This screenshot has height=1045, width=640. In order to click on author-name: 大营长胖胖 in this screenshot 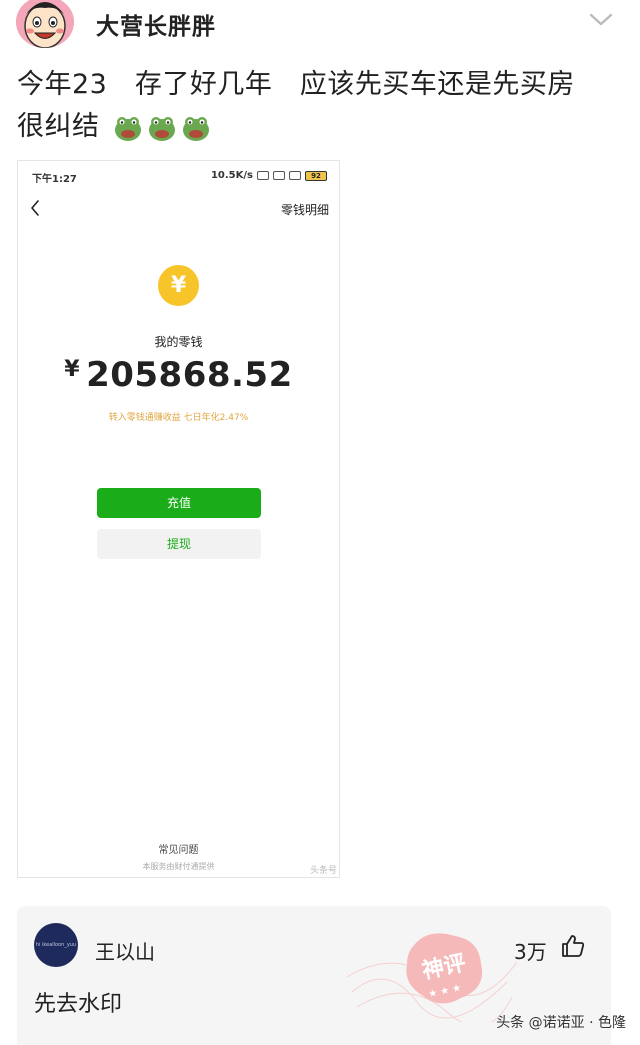, I will do `click(156, 24)`.